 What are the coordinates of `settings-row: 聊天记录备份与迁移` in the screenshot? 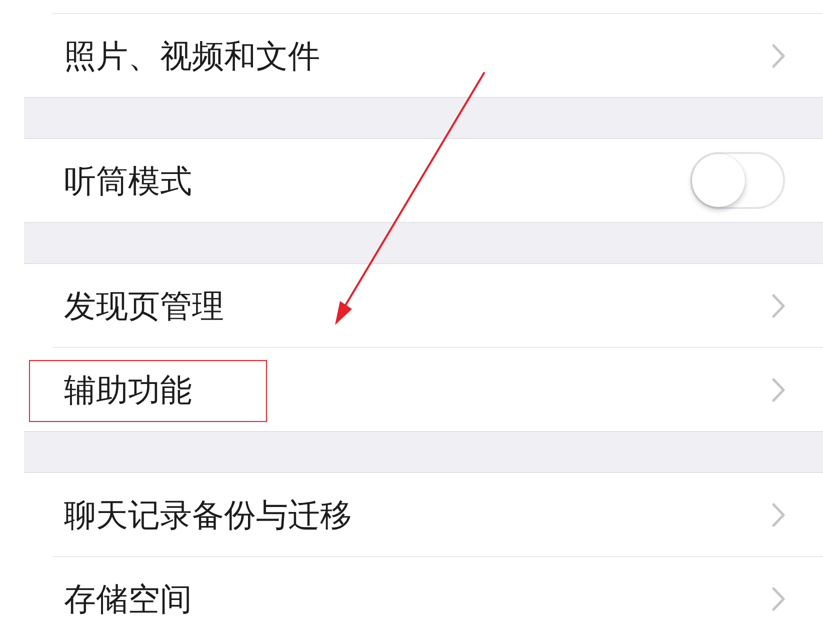 It's located at (423, 514).